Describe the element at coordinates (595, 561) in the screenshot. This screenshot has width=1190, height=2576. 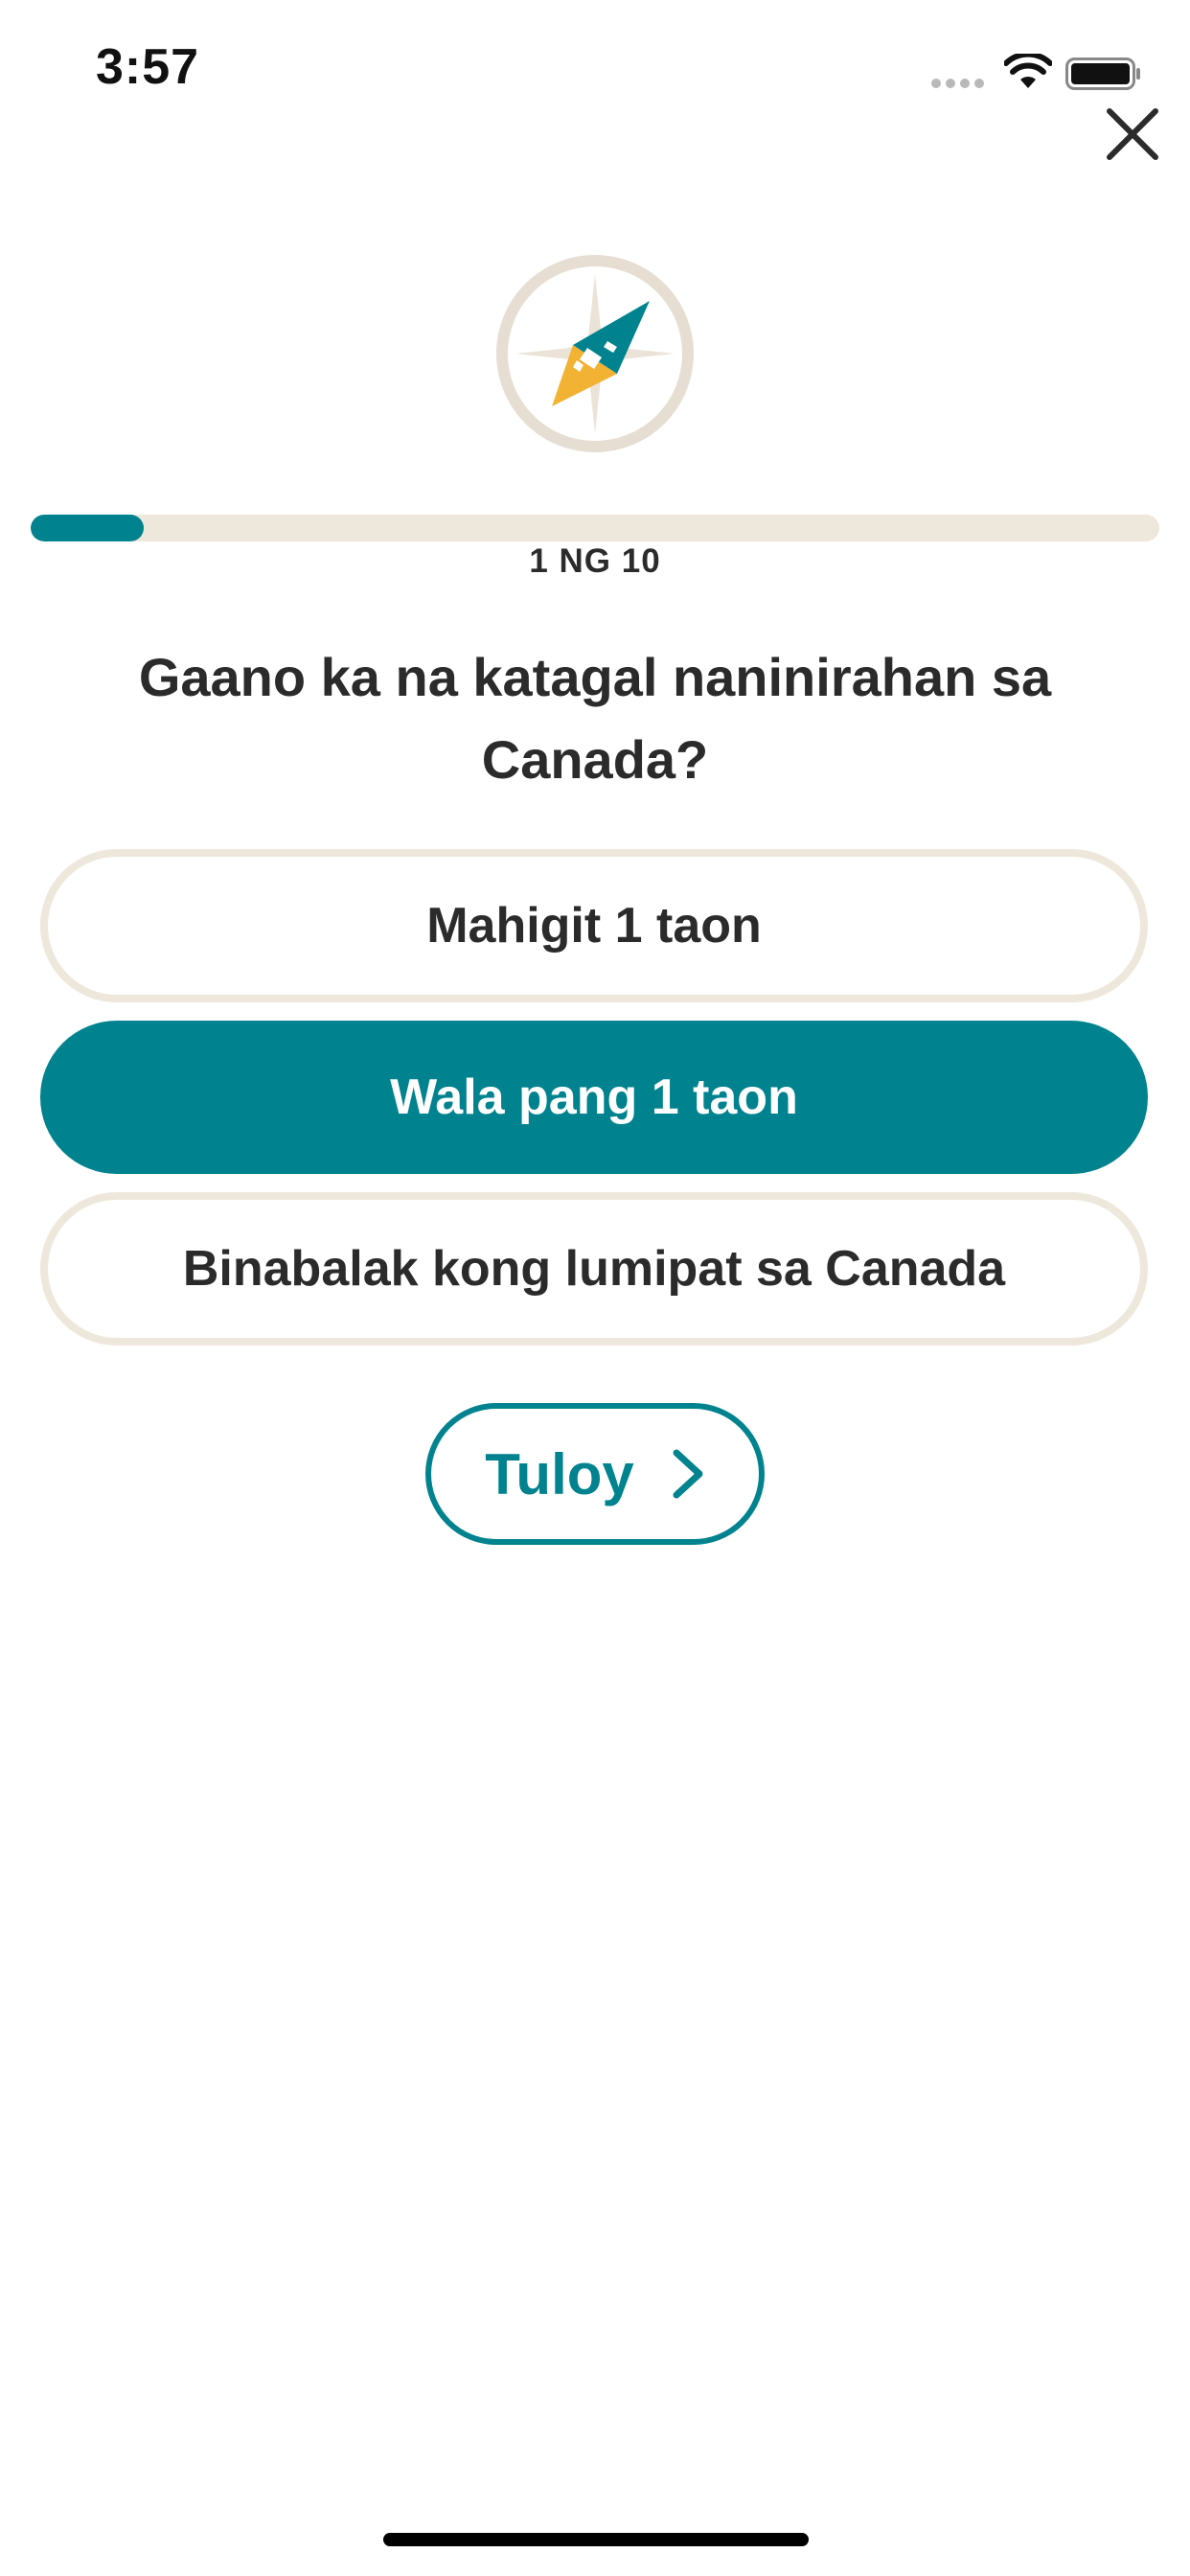
I see `progress-label: 1 NG 10` at that location.